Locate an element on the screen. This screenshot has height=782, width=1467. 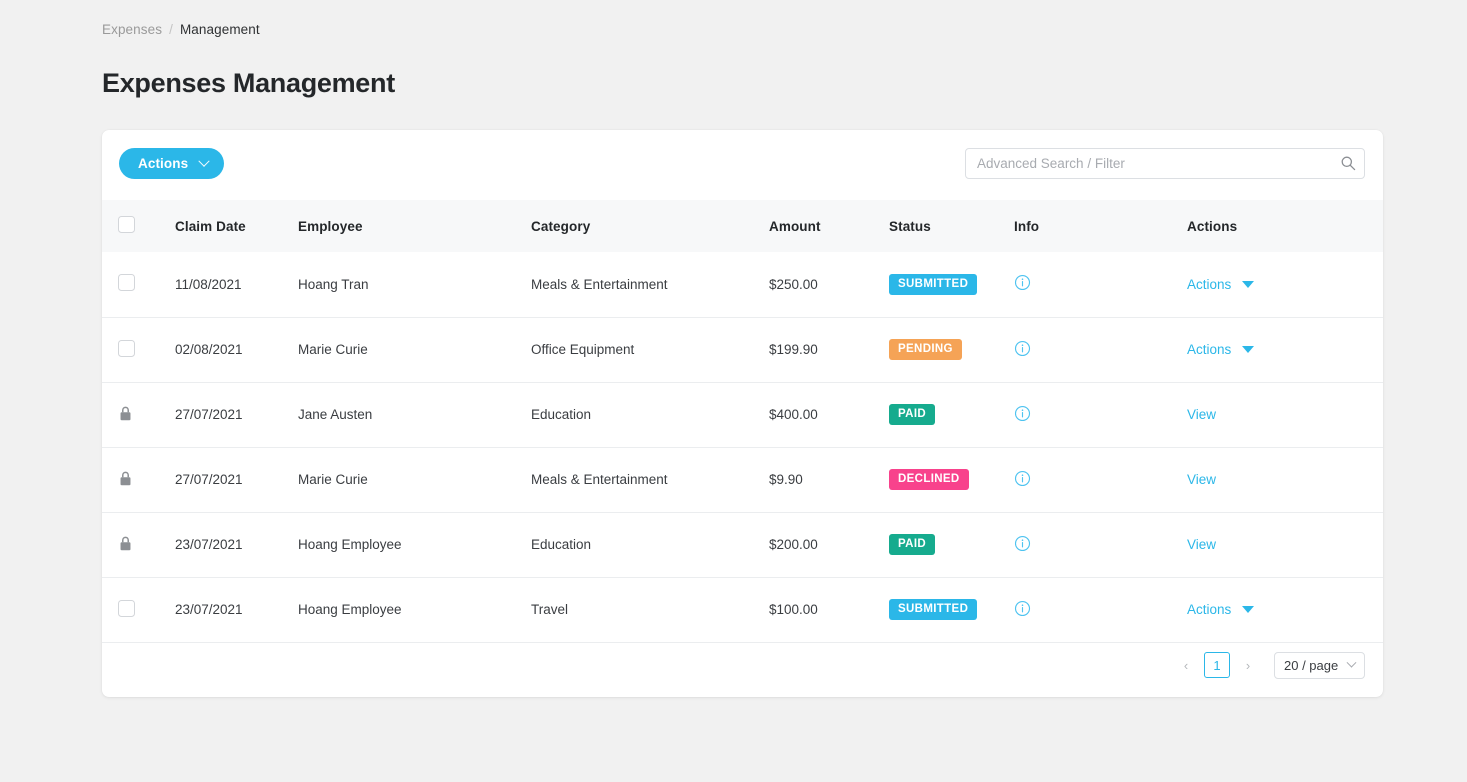
cell-amount: $200.00 is located at coordinates (829, 545).